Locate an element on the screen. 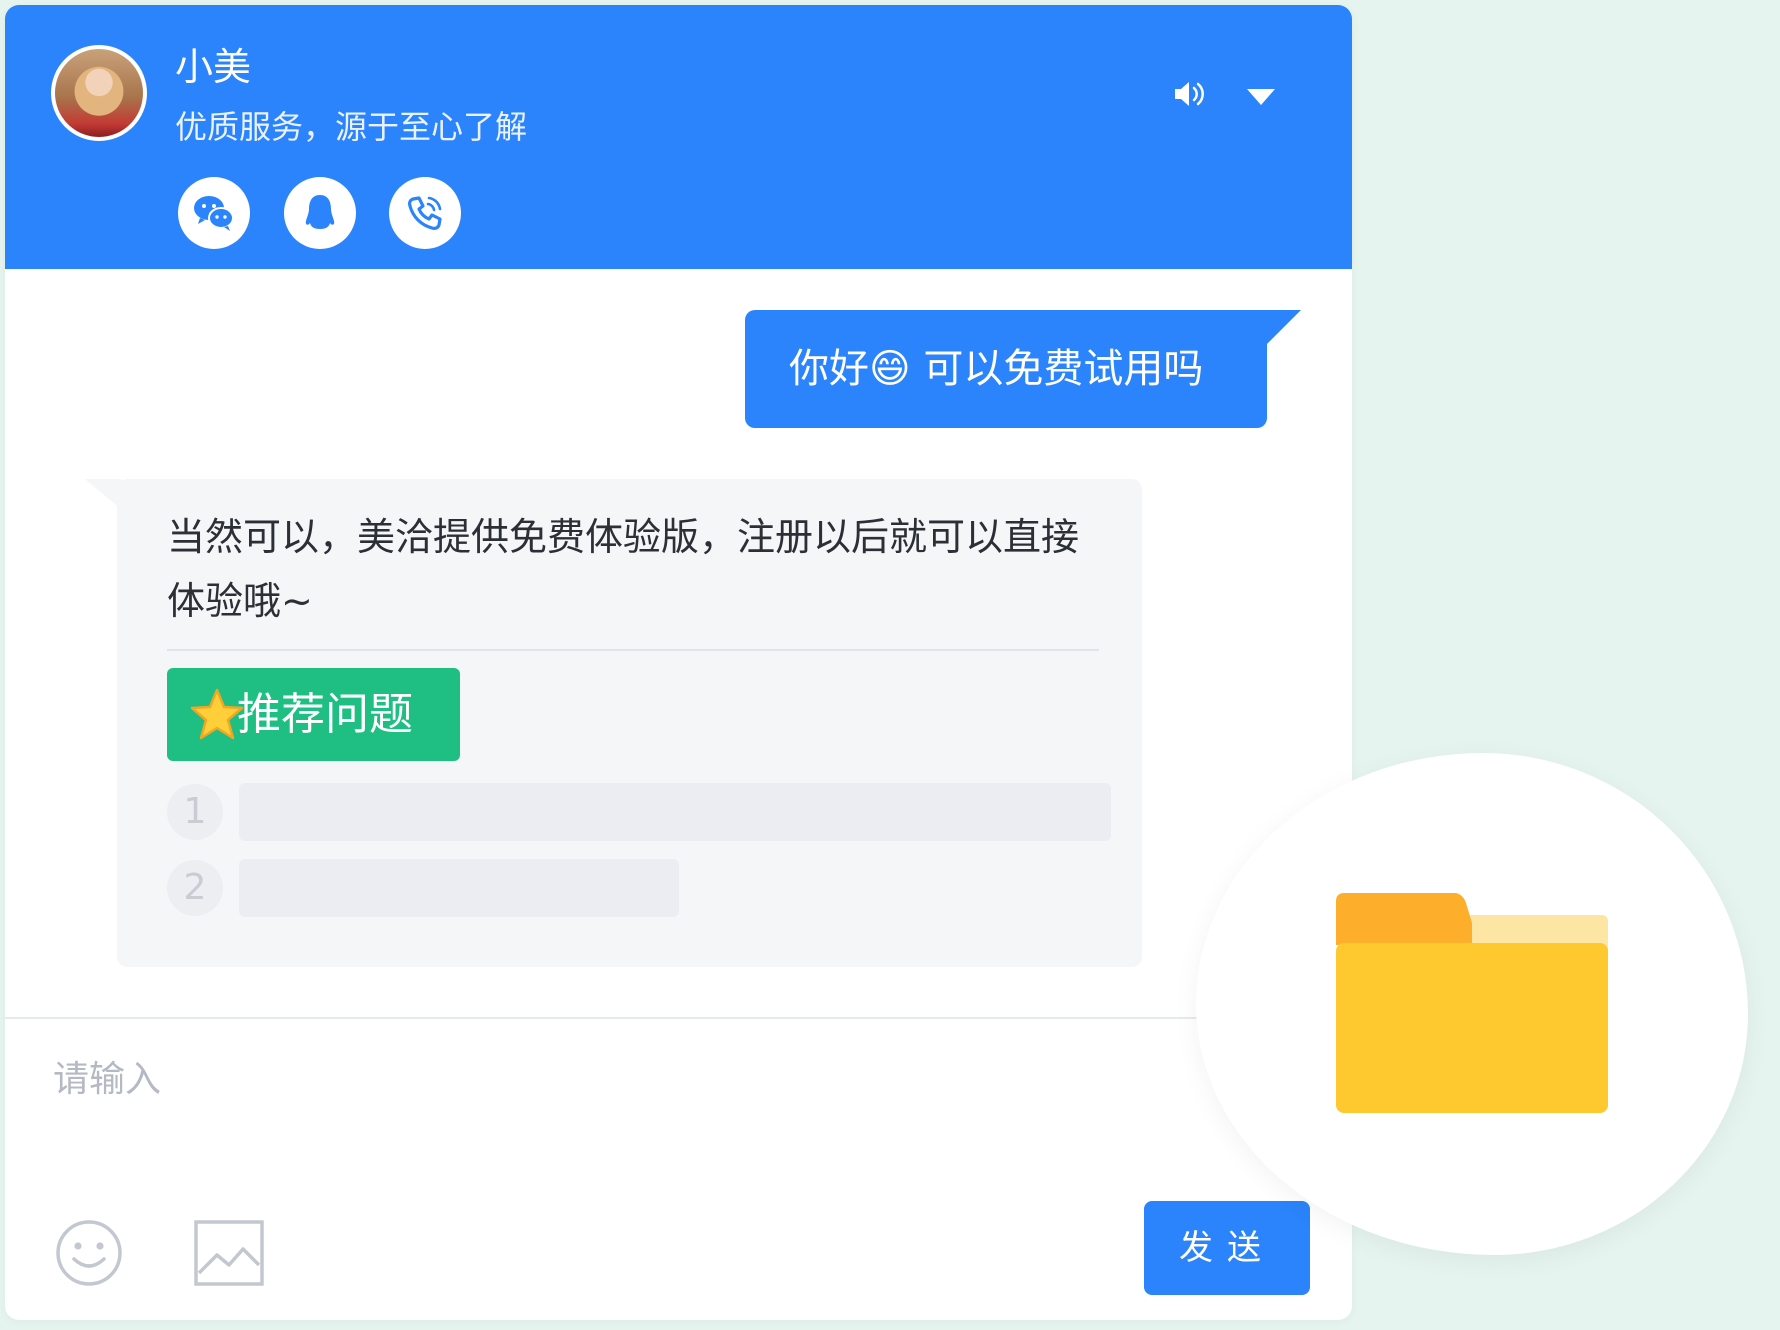 This screenshot has height=1330, width=1780. reply-divider is located at coordinates (633, 650).